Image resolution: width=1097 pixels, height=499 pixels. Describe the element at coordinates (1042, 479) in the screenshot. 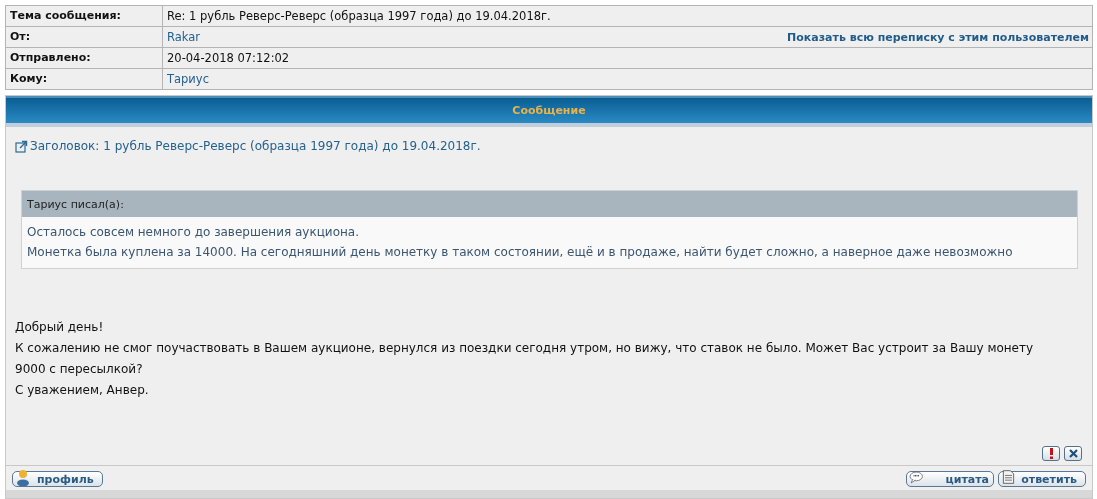

I see `footer-button: ответить` at that location.